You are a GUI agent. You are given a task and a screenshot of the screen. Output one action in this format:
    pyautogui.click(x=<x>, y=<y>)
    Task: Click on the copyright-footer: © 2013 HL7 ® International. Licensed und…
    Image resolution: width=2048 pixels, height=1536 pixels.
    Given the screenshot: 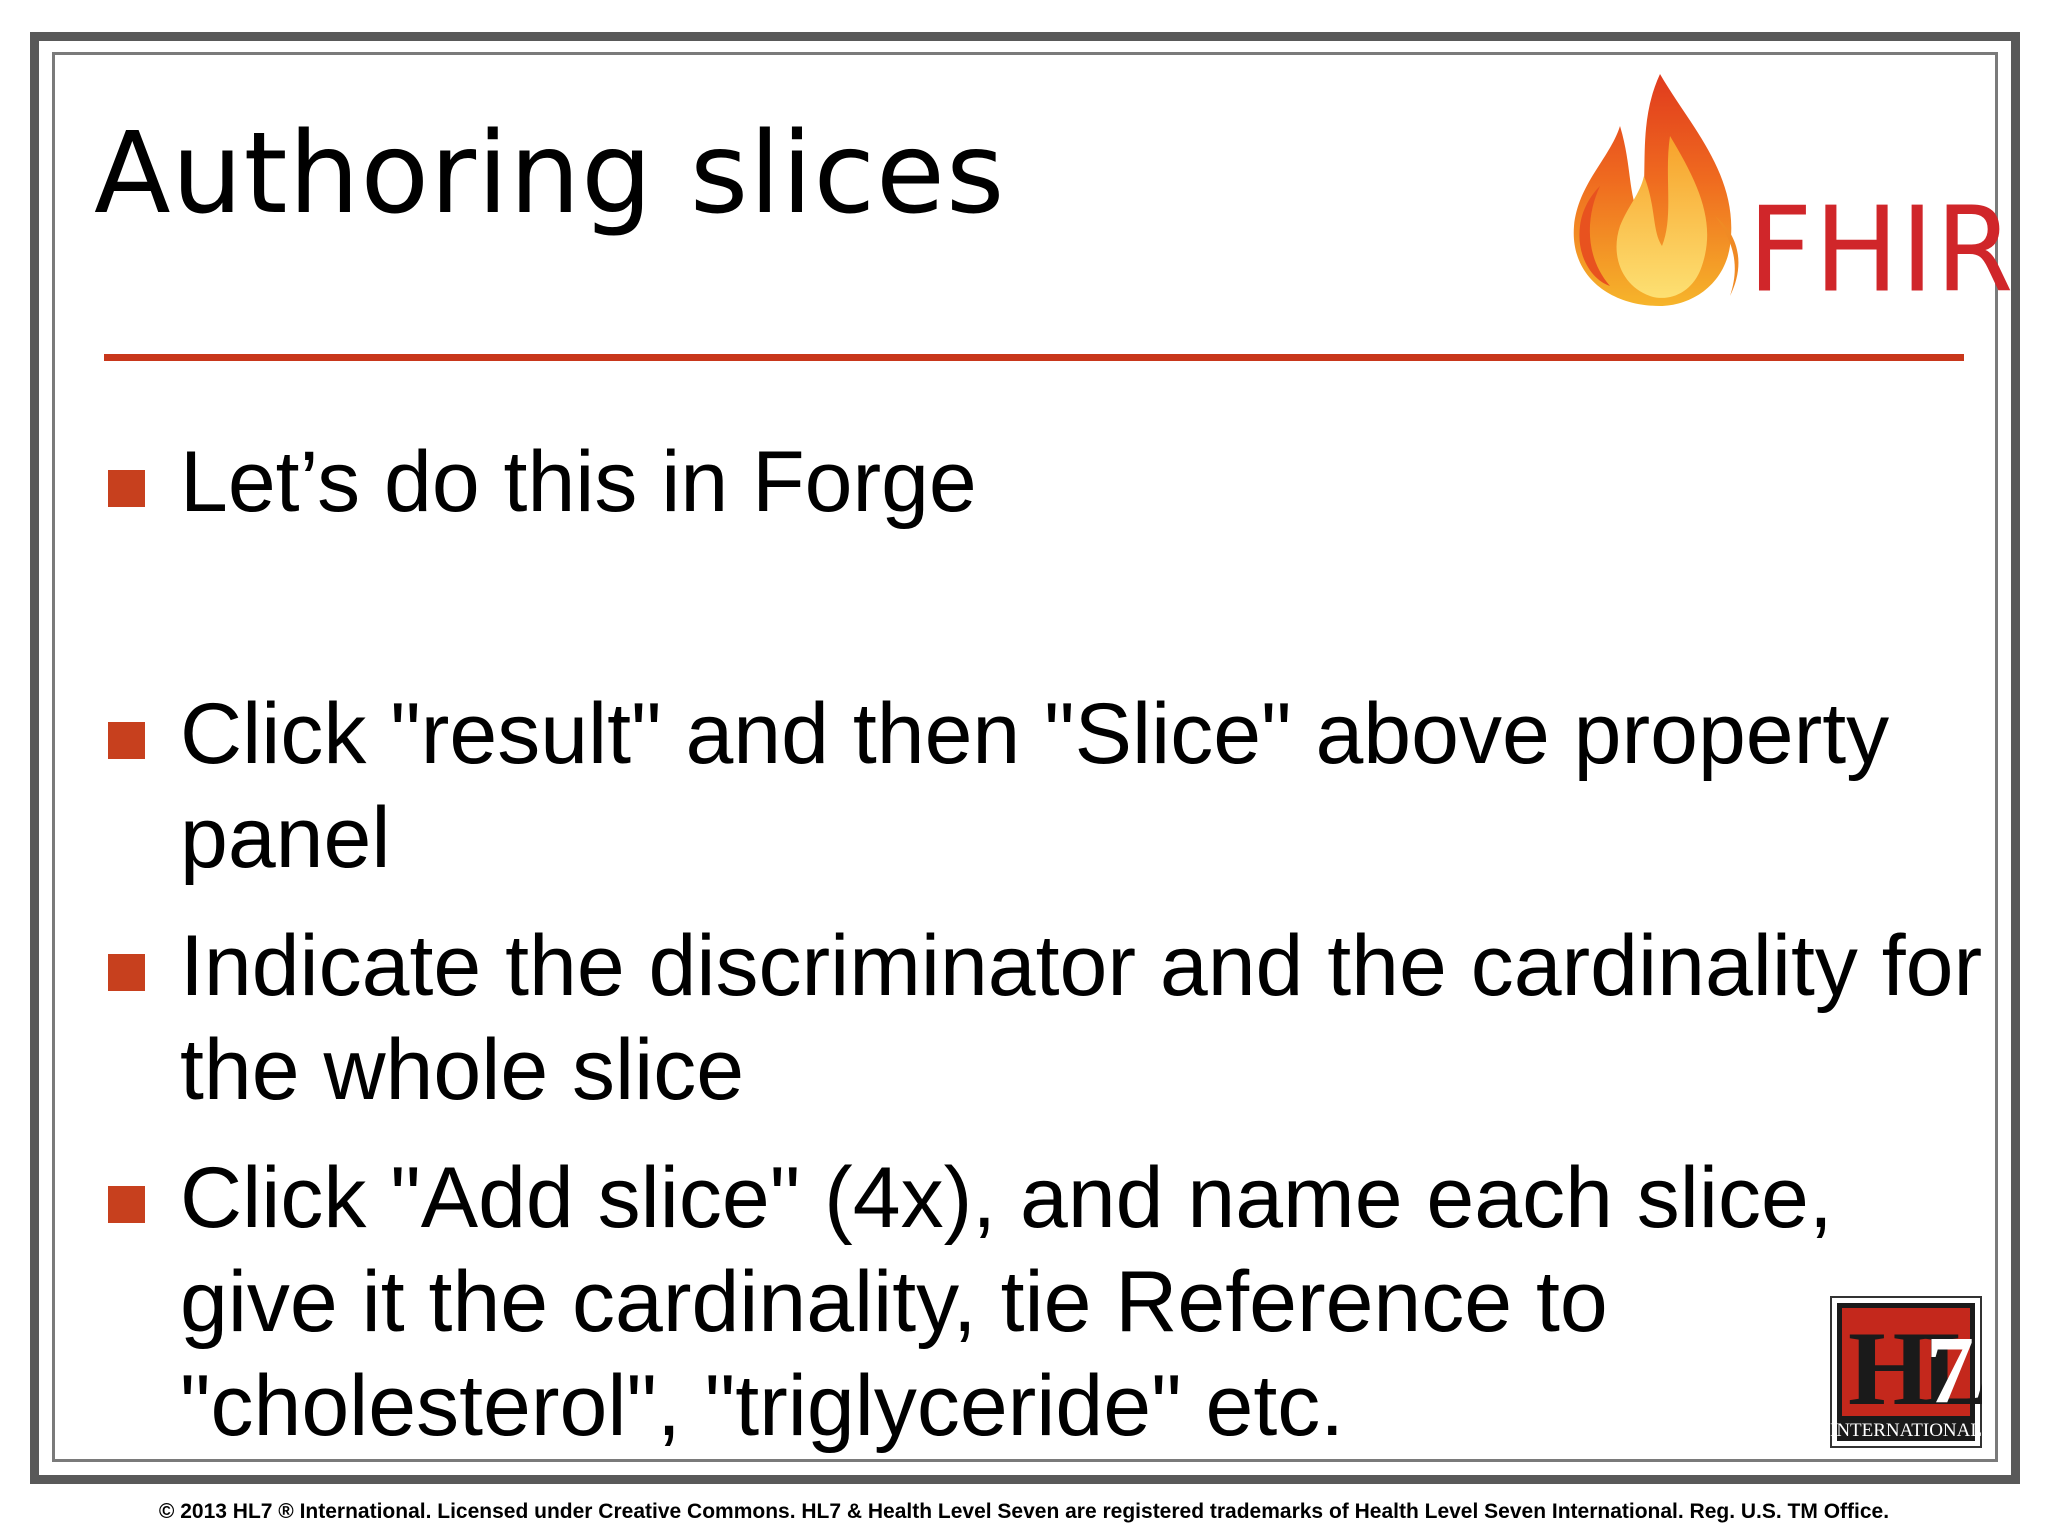 What is the action you would take?
    pyautogui.click(x=1024, y=1511)
    